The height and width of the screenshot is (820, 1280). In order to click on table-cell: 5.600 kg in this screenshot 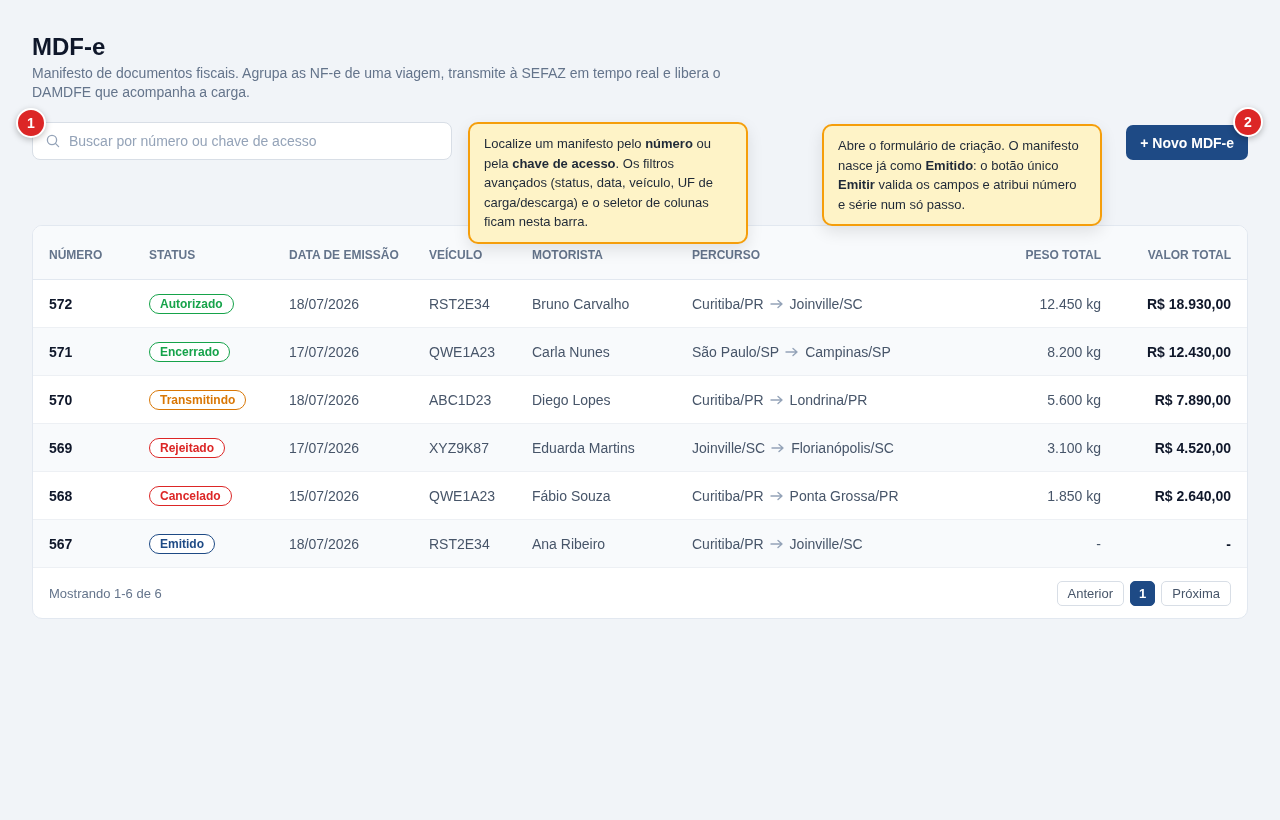, I will do `click(1074, 399)`.